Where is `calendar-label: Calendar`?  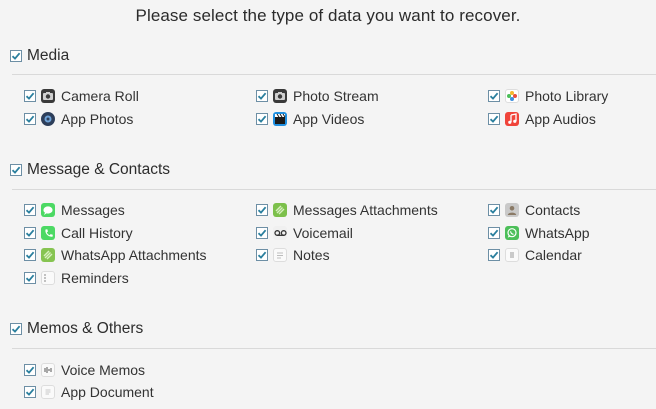
calendar-label: Calendar is located at coordinates (553, 255).